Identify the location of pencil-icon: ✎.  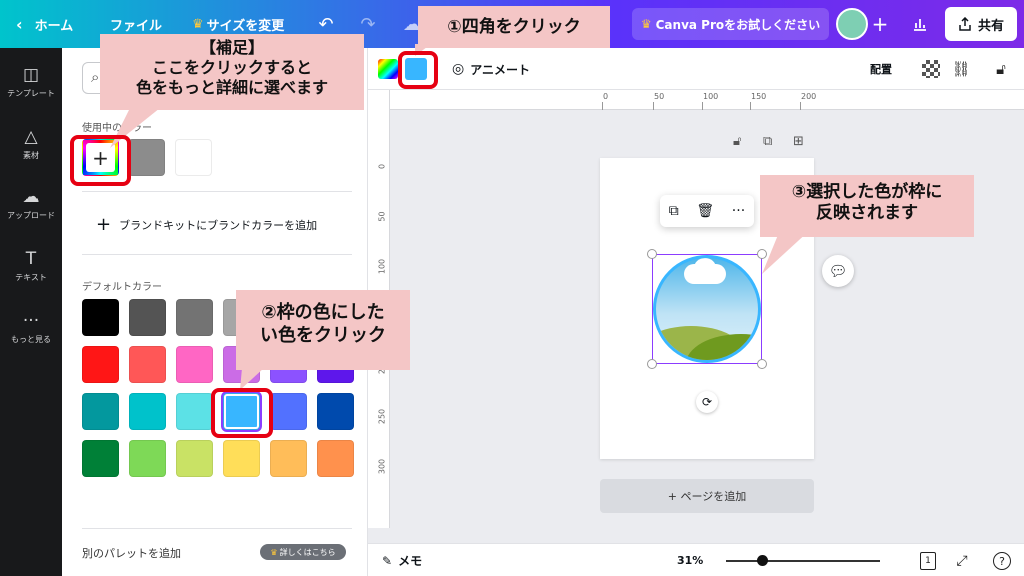
(387, 560).